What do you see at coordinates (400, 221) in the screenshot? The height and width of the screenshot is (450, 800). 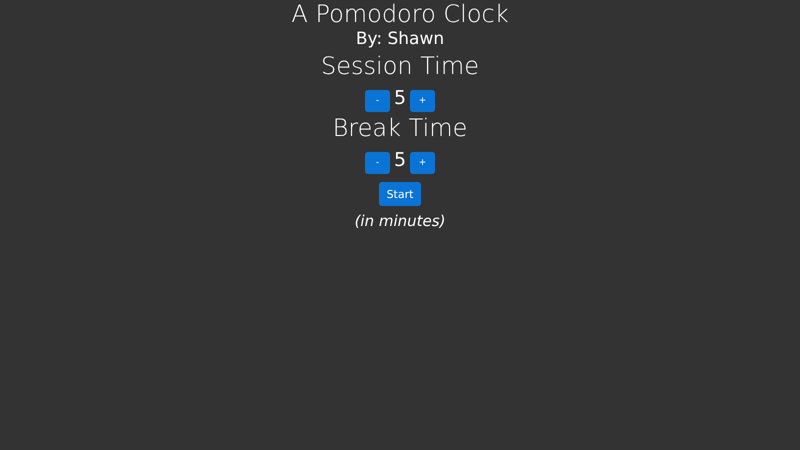 I see `units-note: (in minutes)` at bounding box center [400, 221].